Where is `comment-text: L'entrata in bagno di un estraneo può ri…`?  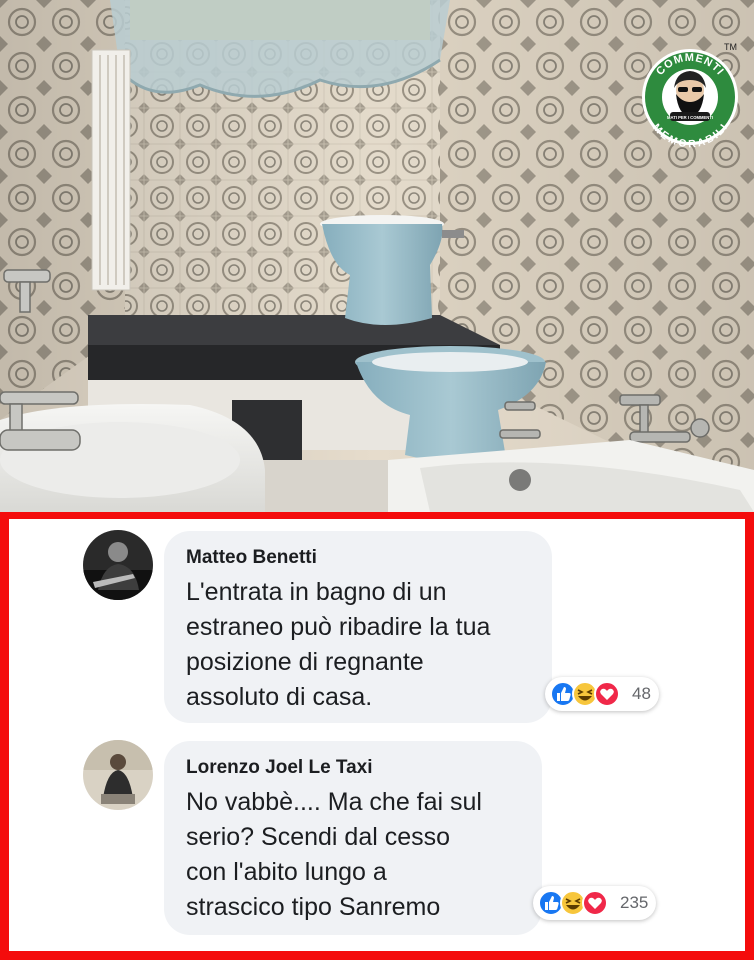 comment-text: L'entrata in bagno di un estraneo può ri… is located at coordinates (359, 645).